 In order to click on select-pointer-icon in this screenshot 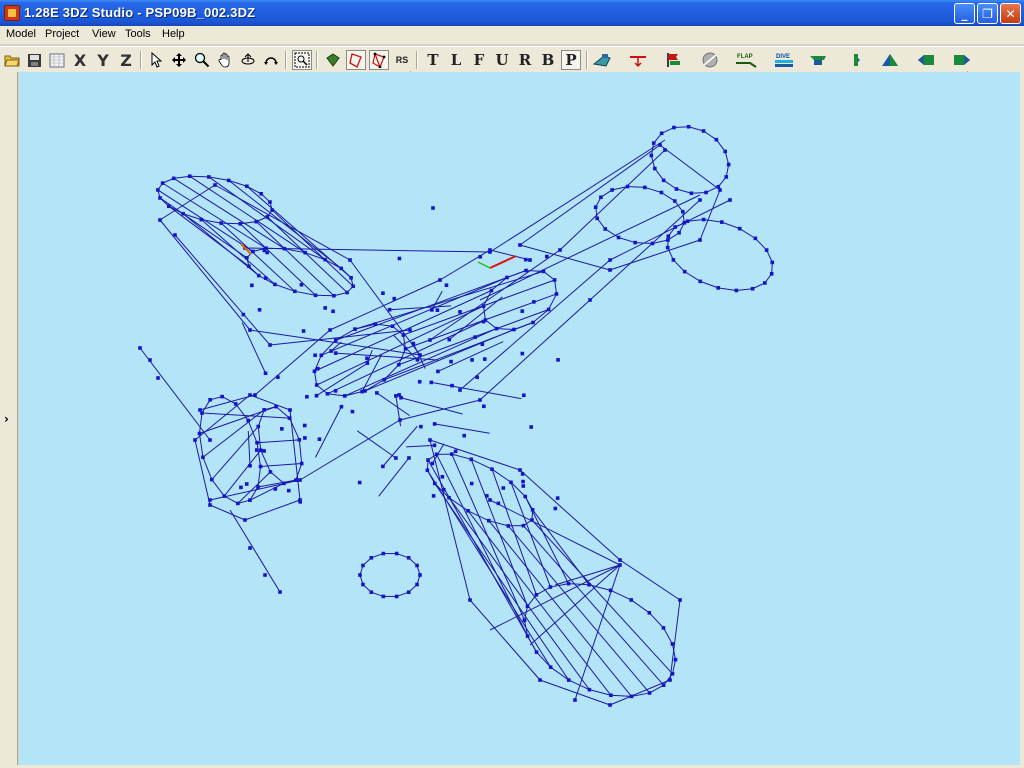, I will do `click(156, 60)`.